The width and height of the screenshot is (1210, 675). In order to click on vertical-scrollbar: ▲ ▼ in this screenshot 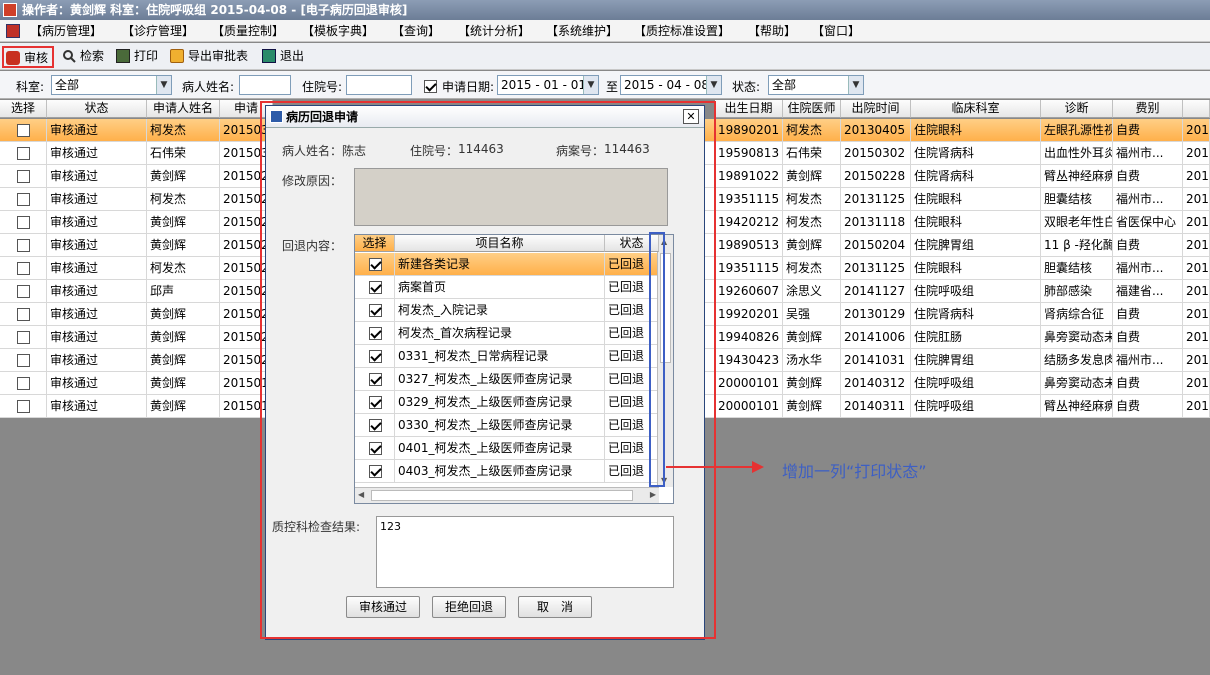, I will do `click(665, 361)`.